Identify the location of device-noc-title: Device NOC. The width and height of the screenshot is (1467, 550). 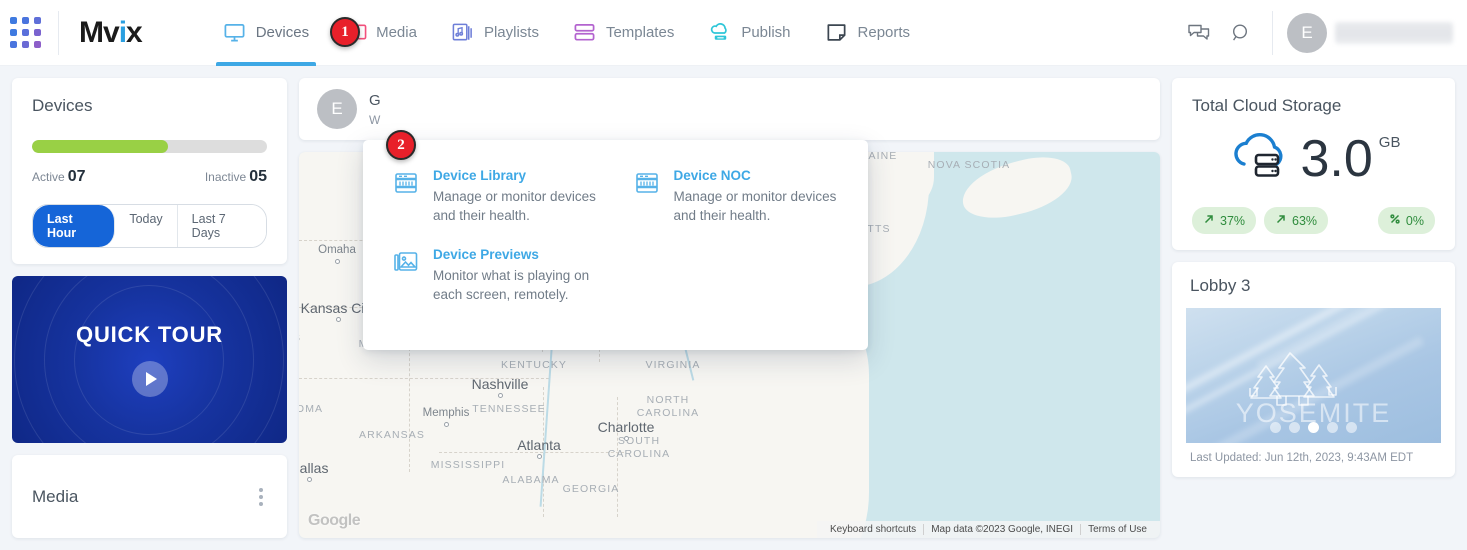
(712, 175).